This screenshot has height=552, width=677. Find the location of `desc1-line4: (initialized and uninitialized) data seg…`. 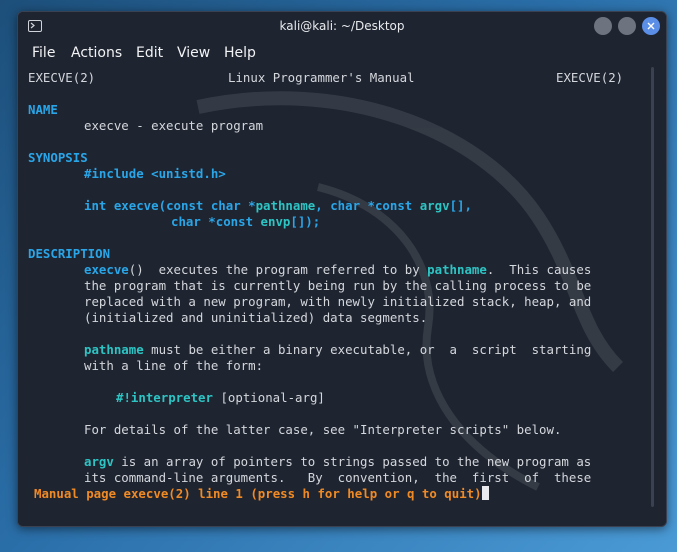

desc1-line4: (initialized and uninitialized) data seg… is located at coordinates (256, 317).